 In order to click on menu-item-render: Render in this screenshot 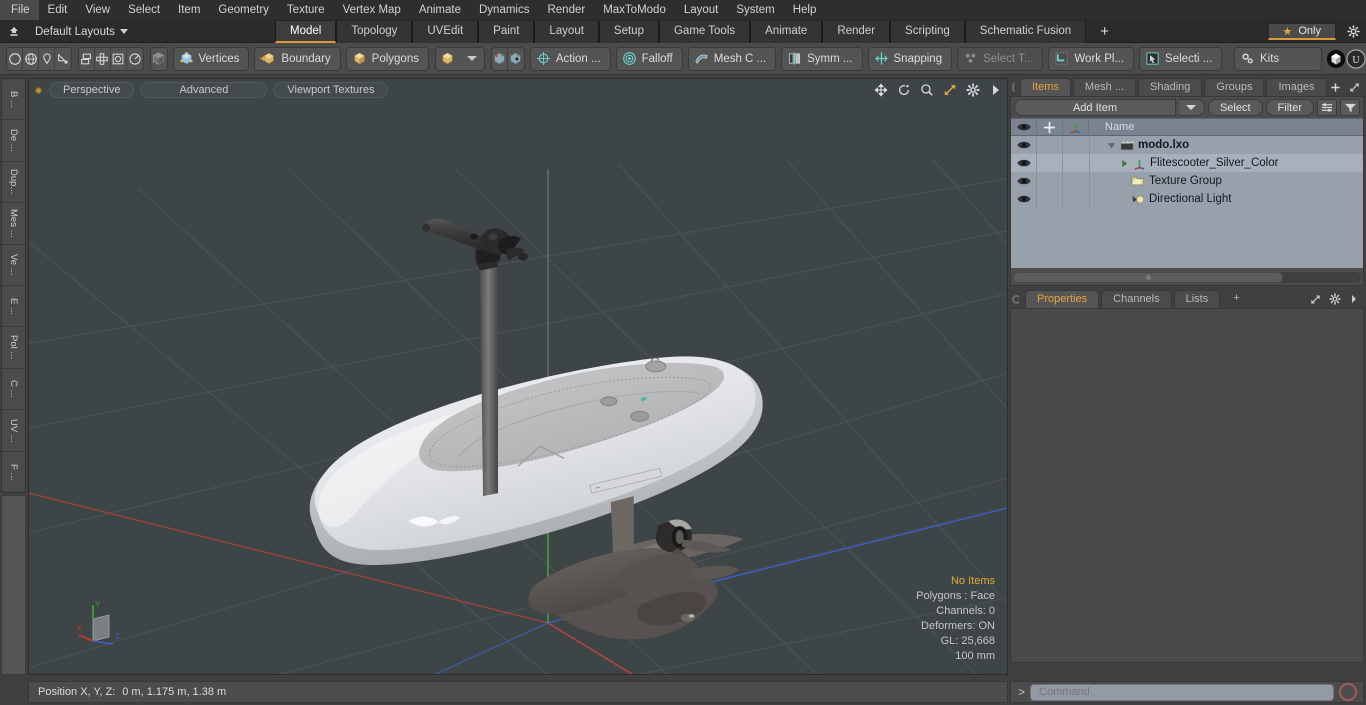, I will do `click(566, 10)`.